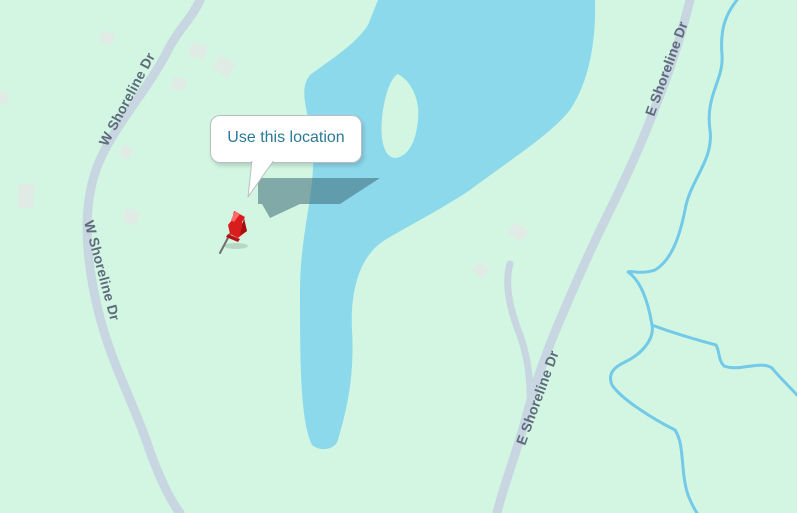 This screenshot has width=797, height=513. I want to click on use-this-location-label: Use this location, so click(286, 138).